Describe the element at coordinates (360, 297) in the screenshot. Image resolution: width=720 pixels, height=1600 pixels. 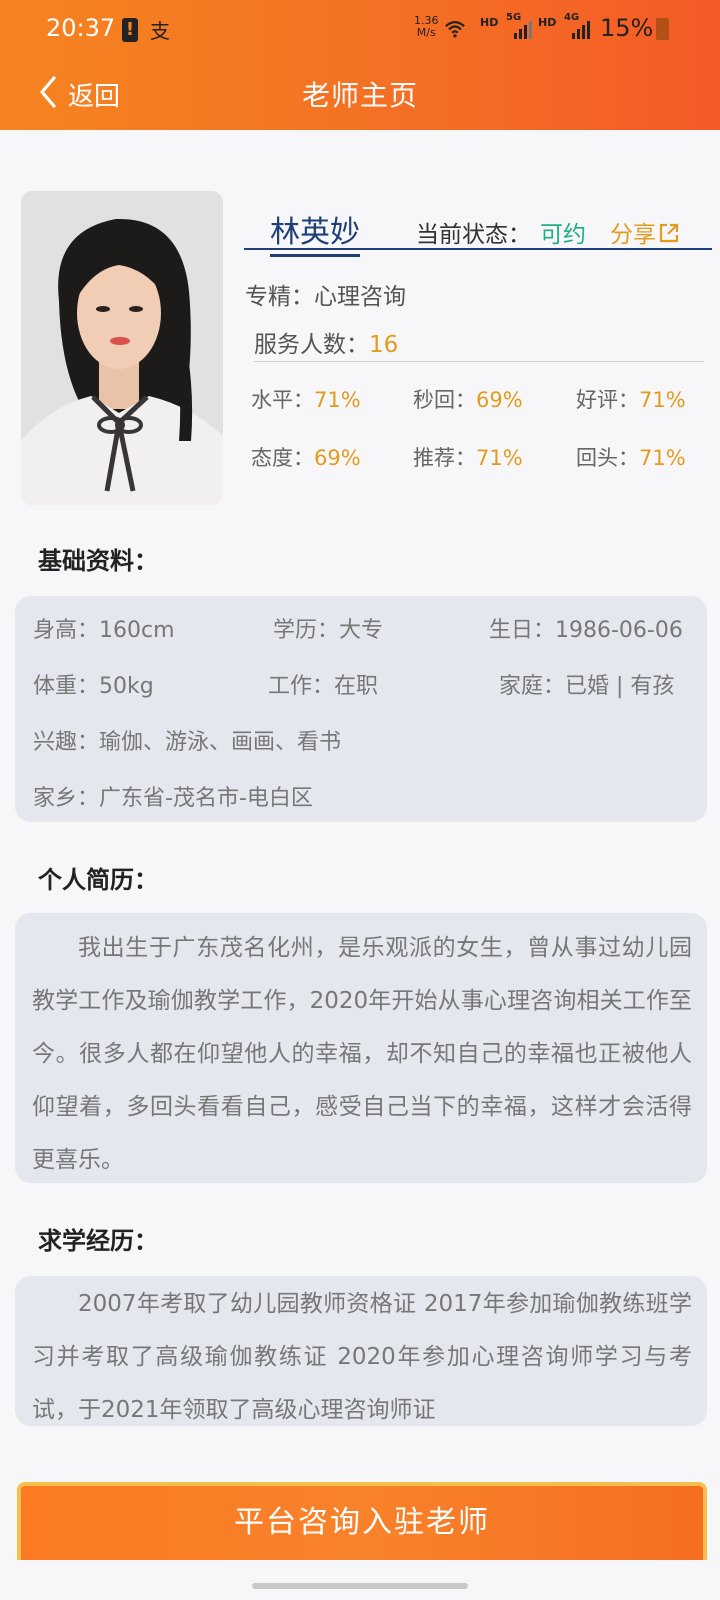
I see `specialty-value: 心理咨询` at that location.